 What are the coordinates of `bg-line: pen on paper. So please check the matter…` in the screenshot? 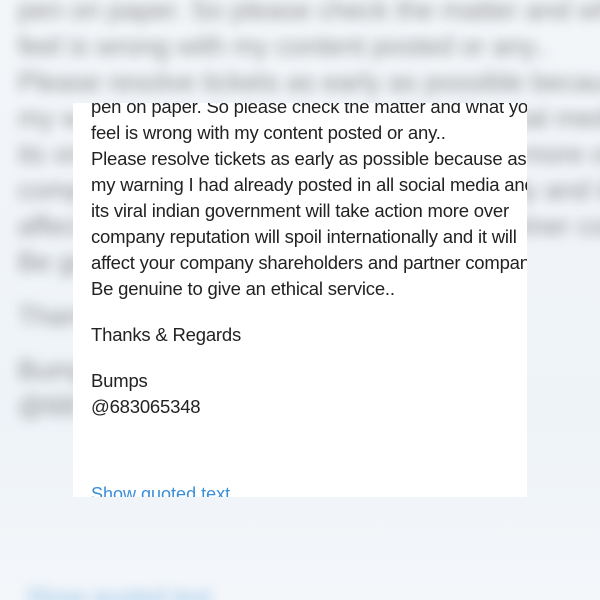 It's located at (309, 12).